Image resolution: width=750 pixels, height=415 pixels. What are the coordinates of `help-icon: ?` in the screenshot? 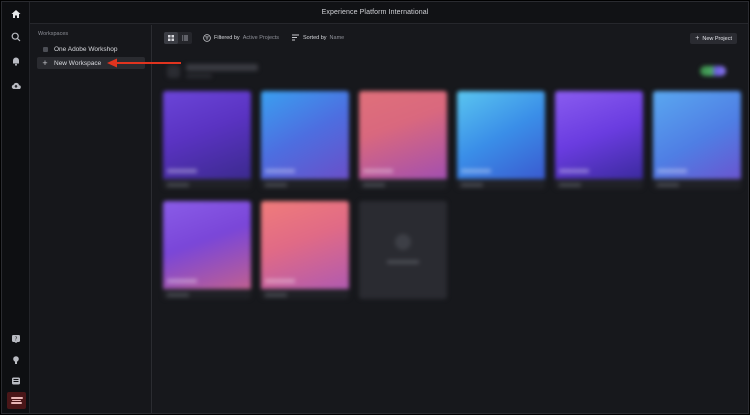 It's located at (16, 339).